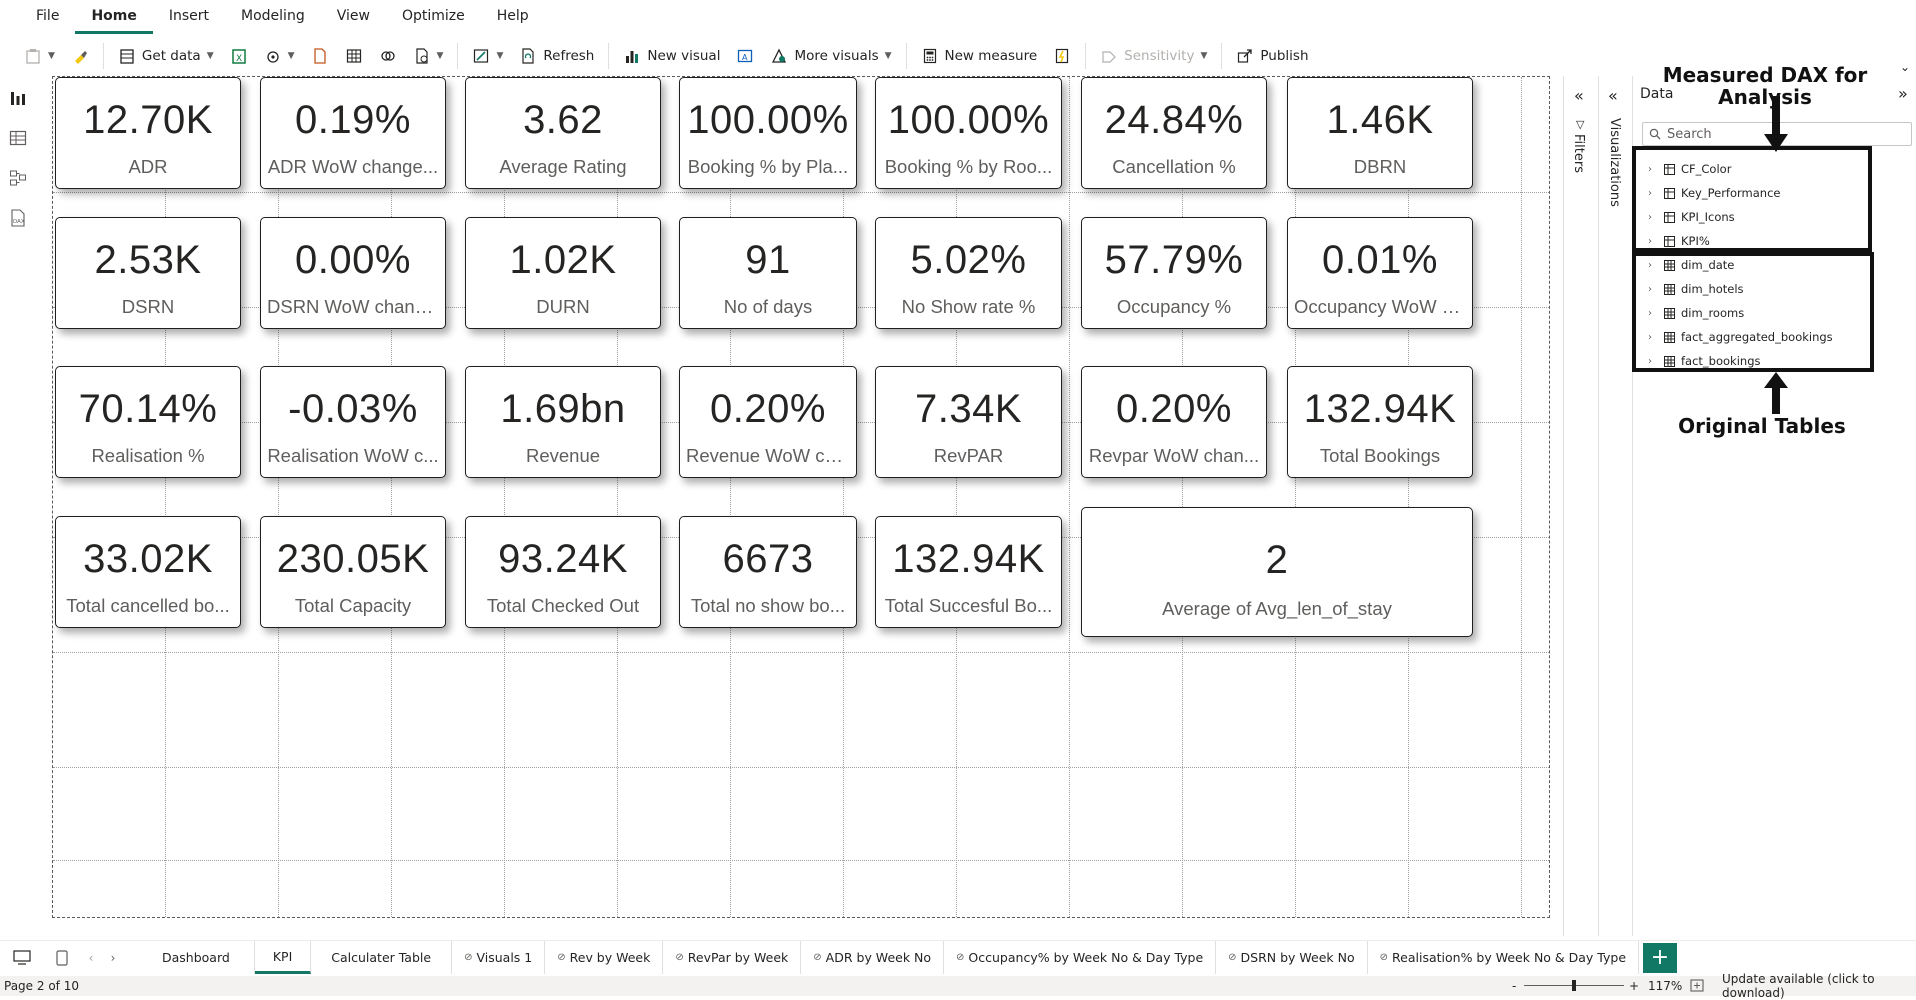 The width and height of the screenshot is (1916, 1000). I want to click on dax-query-view-button: DAX, so click(18, 218).